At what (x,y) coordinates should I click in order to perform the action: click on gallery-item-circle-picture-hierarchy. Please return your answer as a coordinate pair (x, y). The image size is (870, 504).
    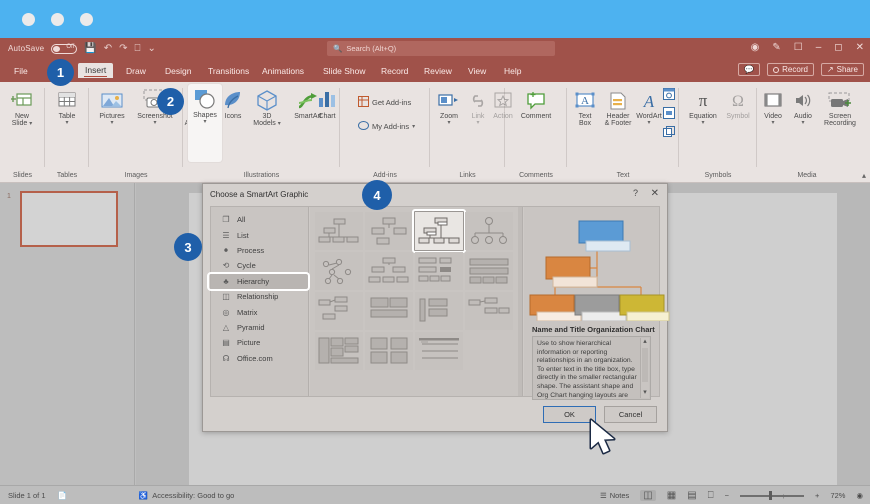
    Looking at the image, I should click on (339, 271).